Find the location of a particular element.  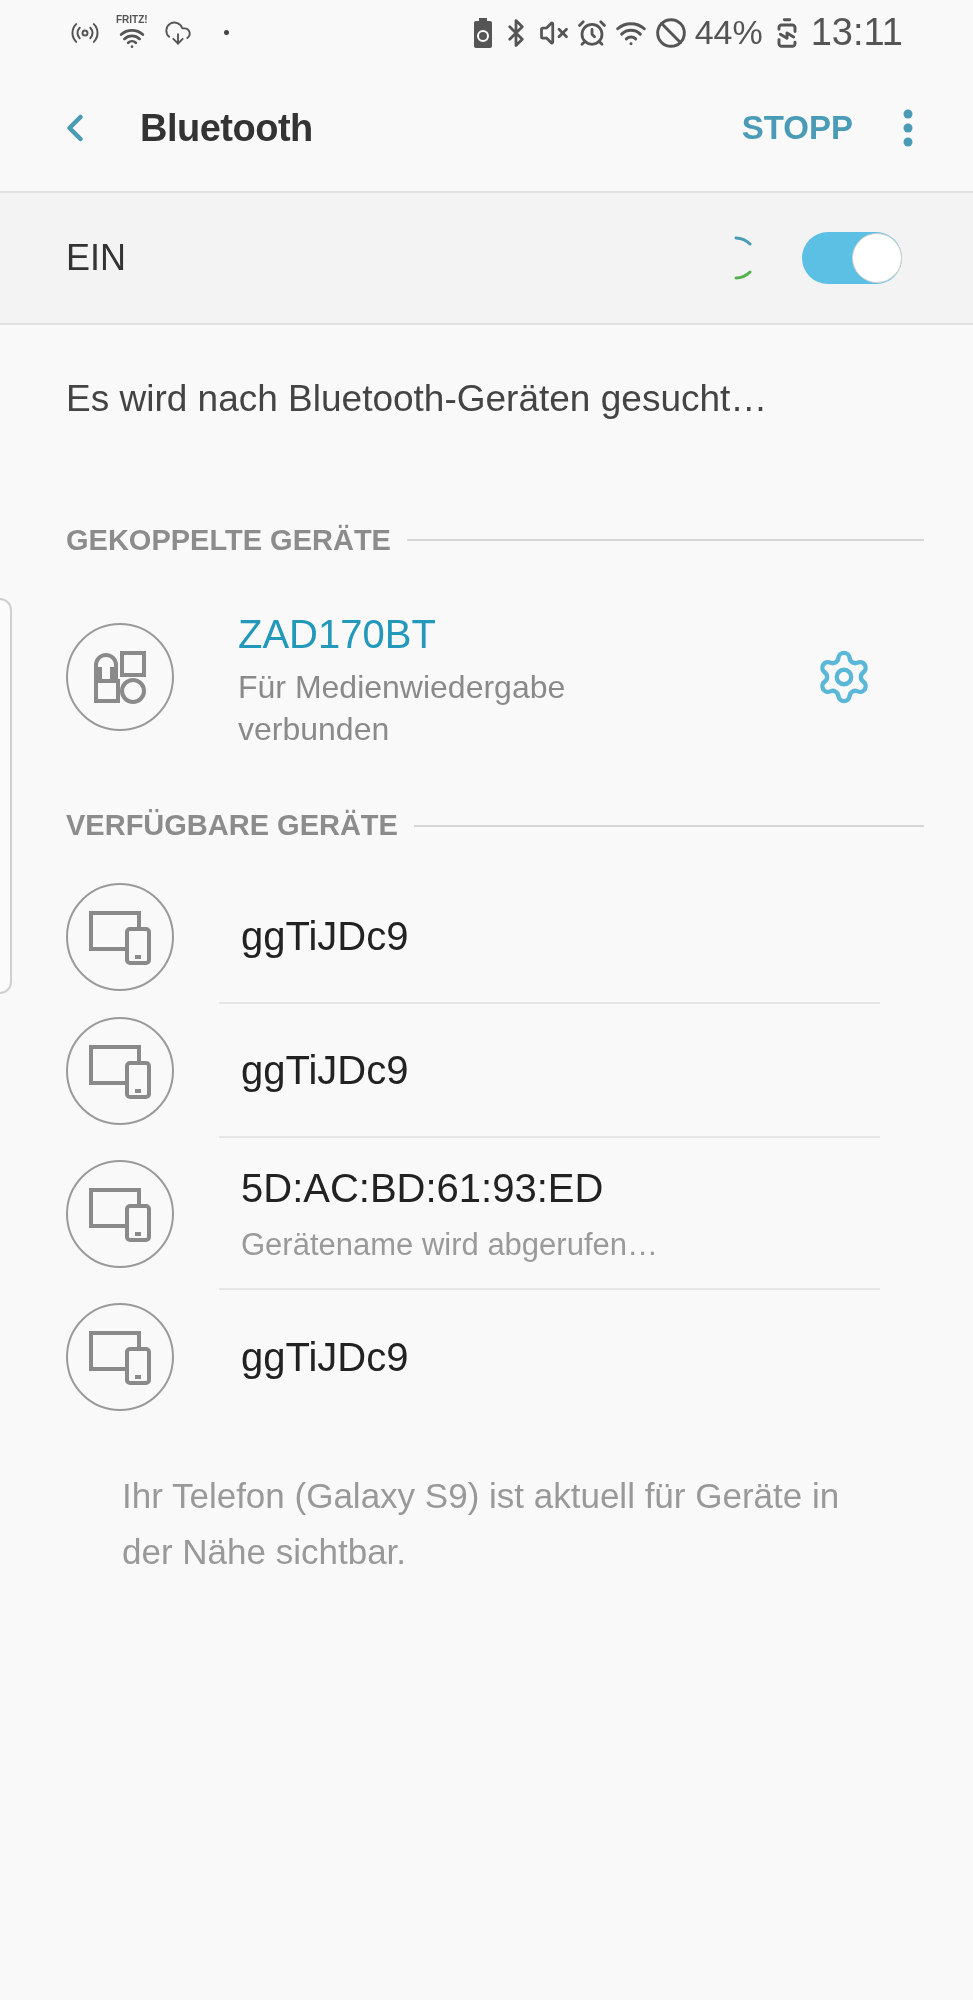

switch-label: EIN is located at coordinates (96, 258).